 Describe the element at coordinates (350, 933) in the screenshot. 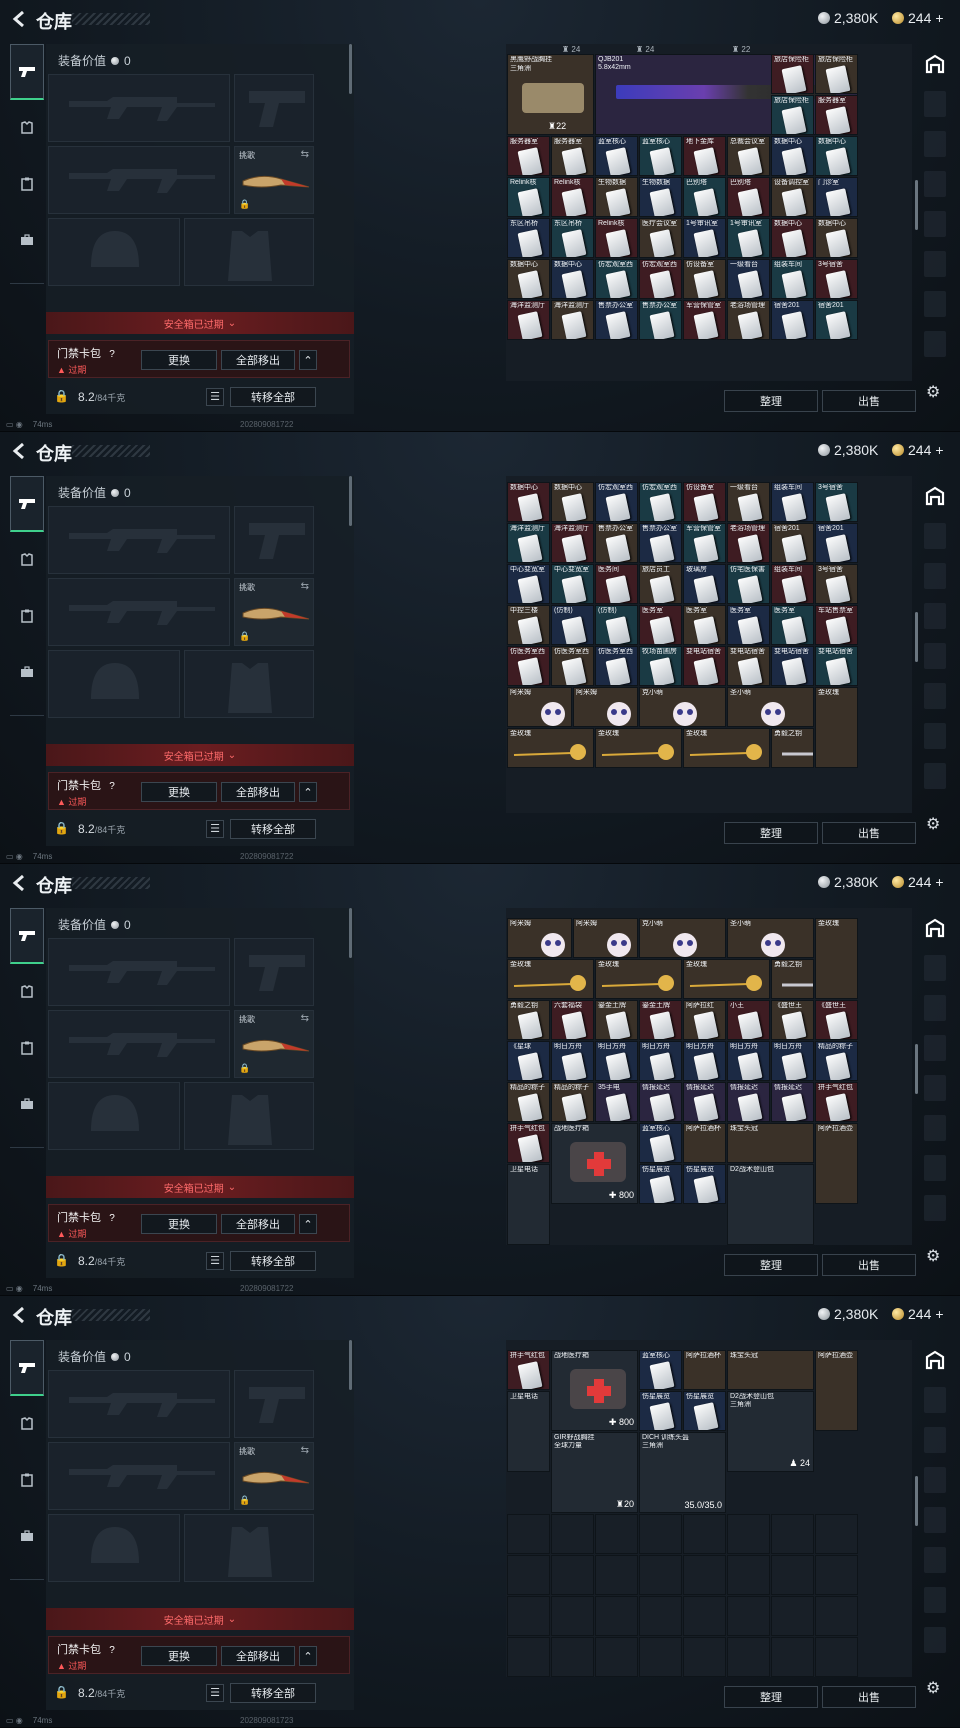

I see `loadout-scrollbar` at that location.